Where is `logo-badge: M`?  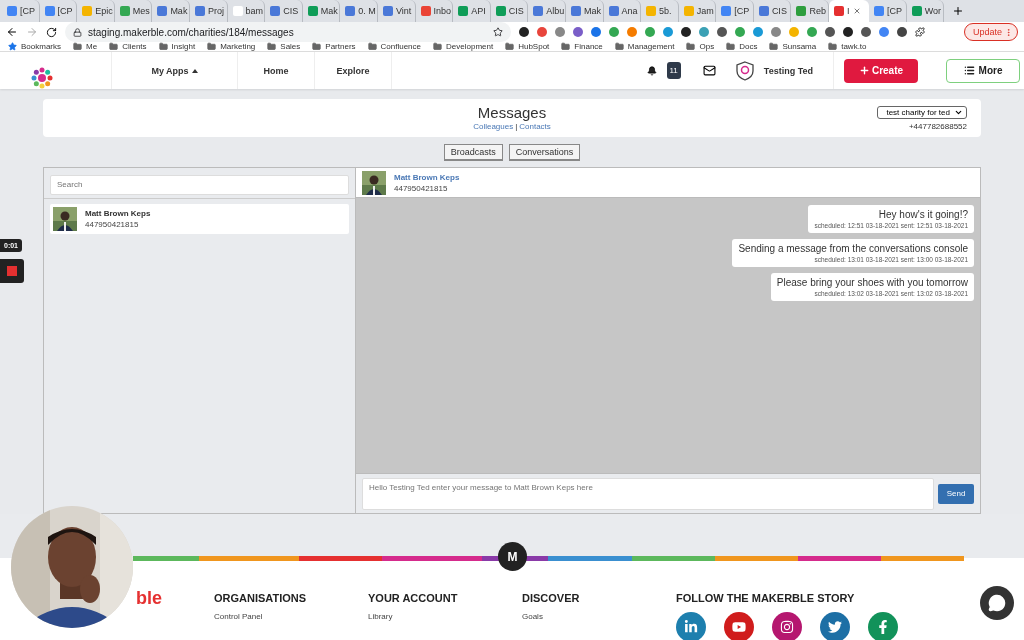 logo-badge: M is located at coordinates (512, 556).